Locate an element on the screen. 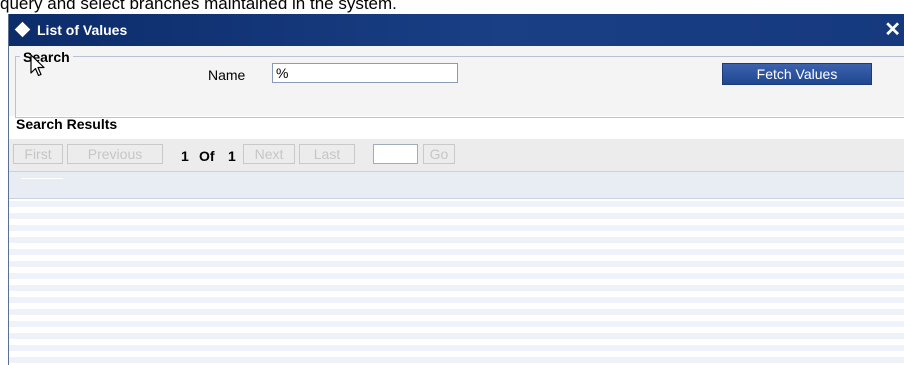 This screenshot has height=365, width=904. dialog-title: List of Values is located at coordinates (82, 30).